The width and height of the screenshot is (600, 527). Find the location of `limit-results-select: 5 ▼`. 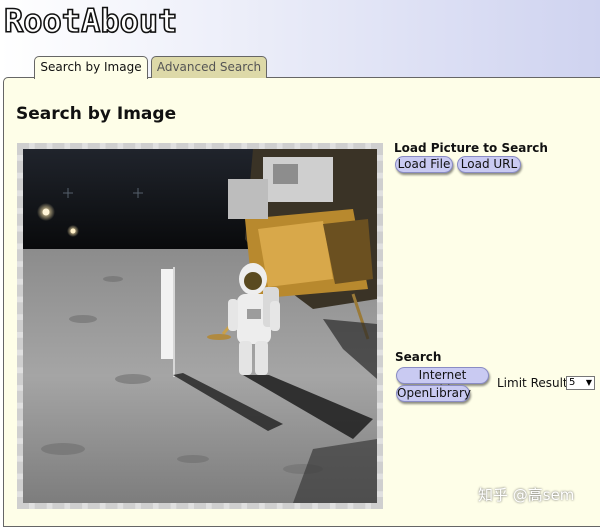

limit-results-select: 5 ▼ is located at coordinates (580, 383).